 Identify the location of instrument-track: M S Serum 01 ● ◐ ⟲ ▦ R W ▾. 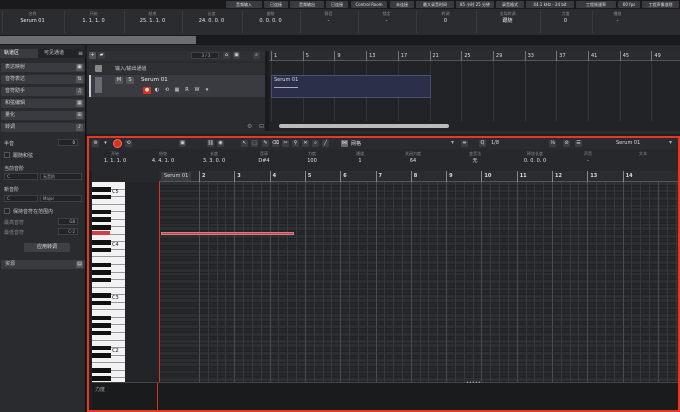
(177, 86).